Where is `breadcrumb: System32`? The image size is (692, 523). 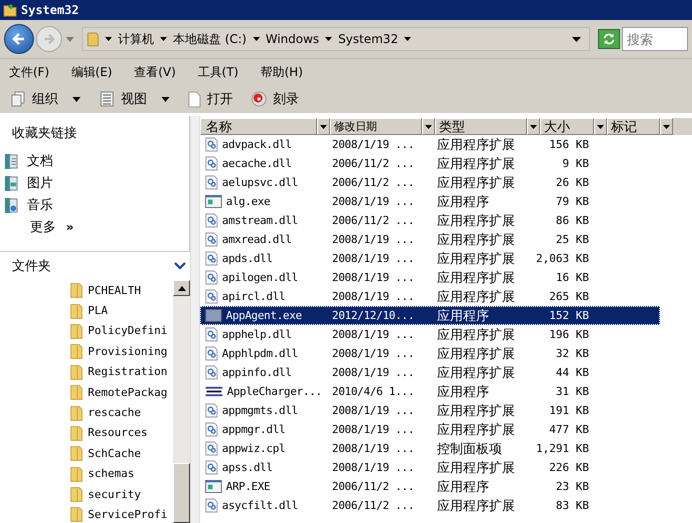
breadcrumb: System32 is located at coordinates (368, 39).